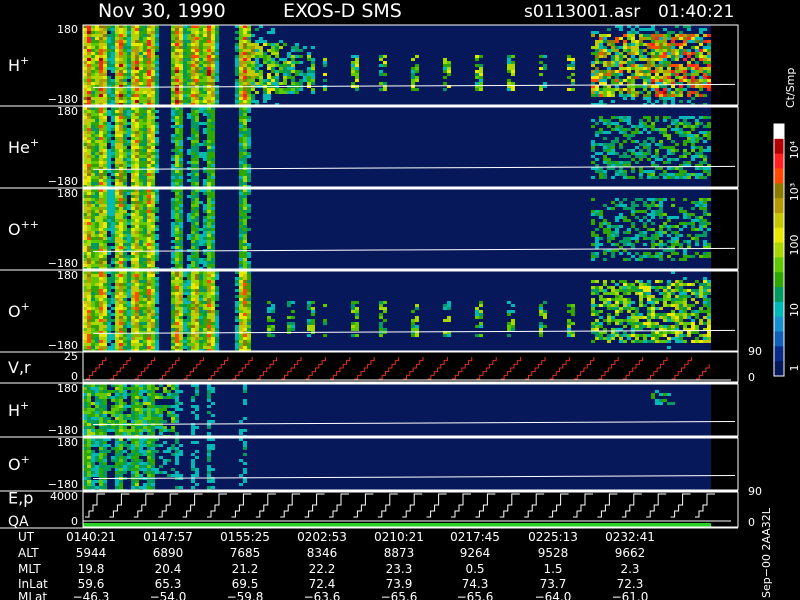  What do you see at coordinates (342, 11) in the screenshot?
I see `header-instrument: EXOS-D SMS` at bounding box center [342, 11].